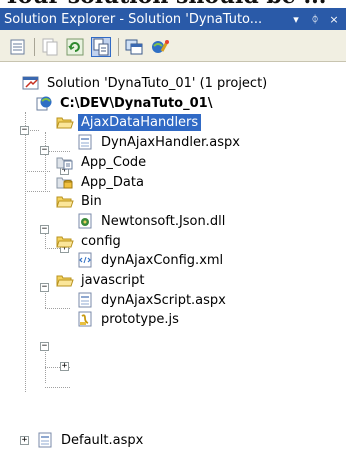 The height and width of the screenshot is (452, 346). I want to click on nest-related-files-button, so click(101, 47).